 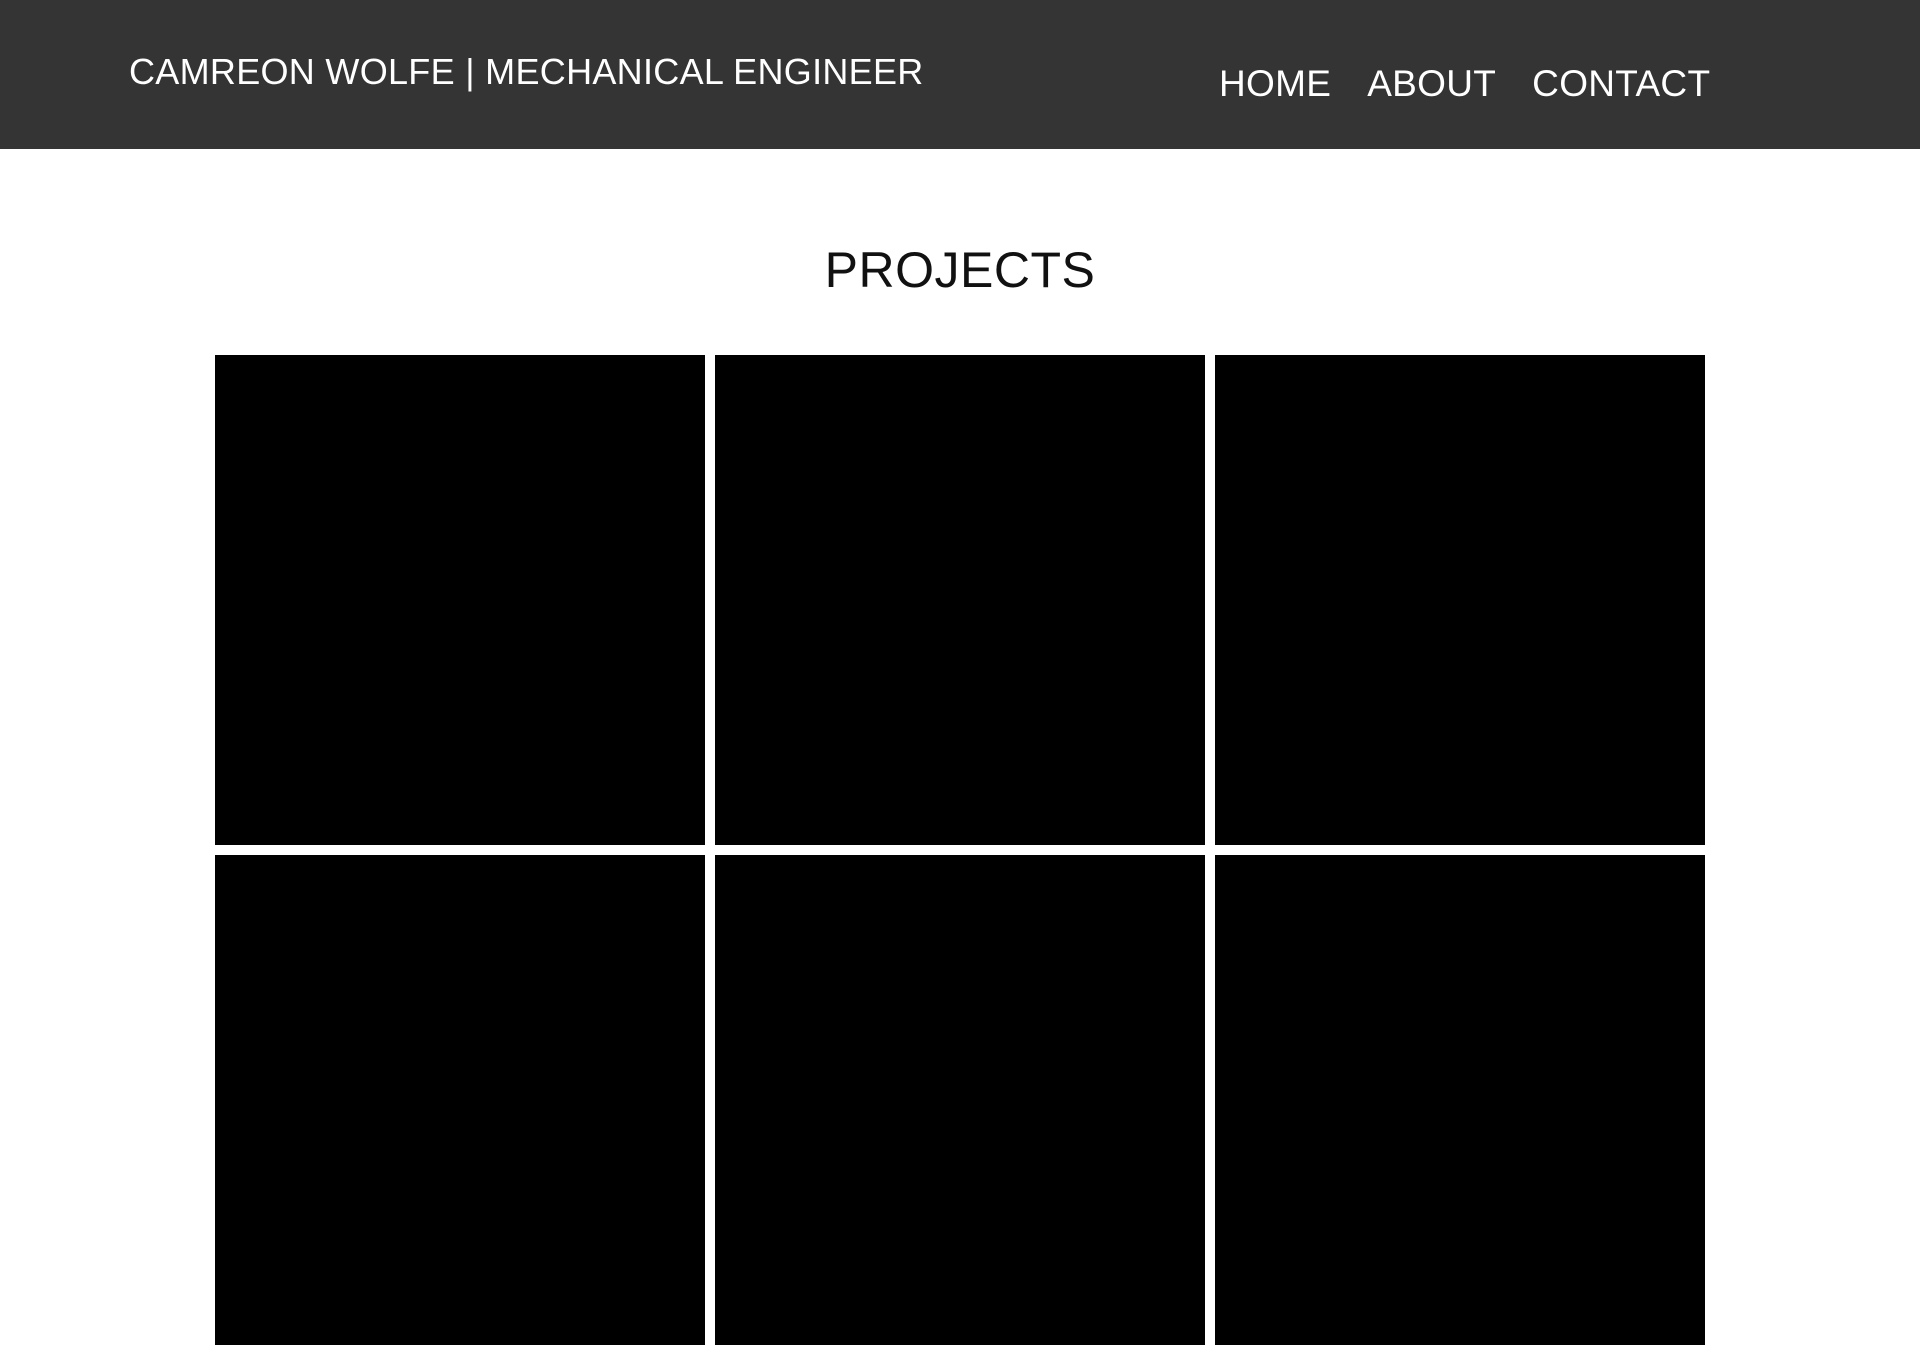 What do you see at coordinates (1275, 84) in the screenshot?
I see `nav-home-link: HOME` at bounding box center [1275, 84].